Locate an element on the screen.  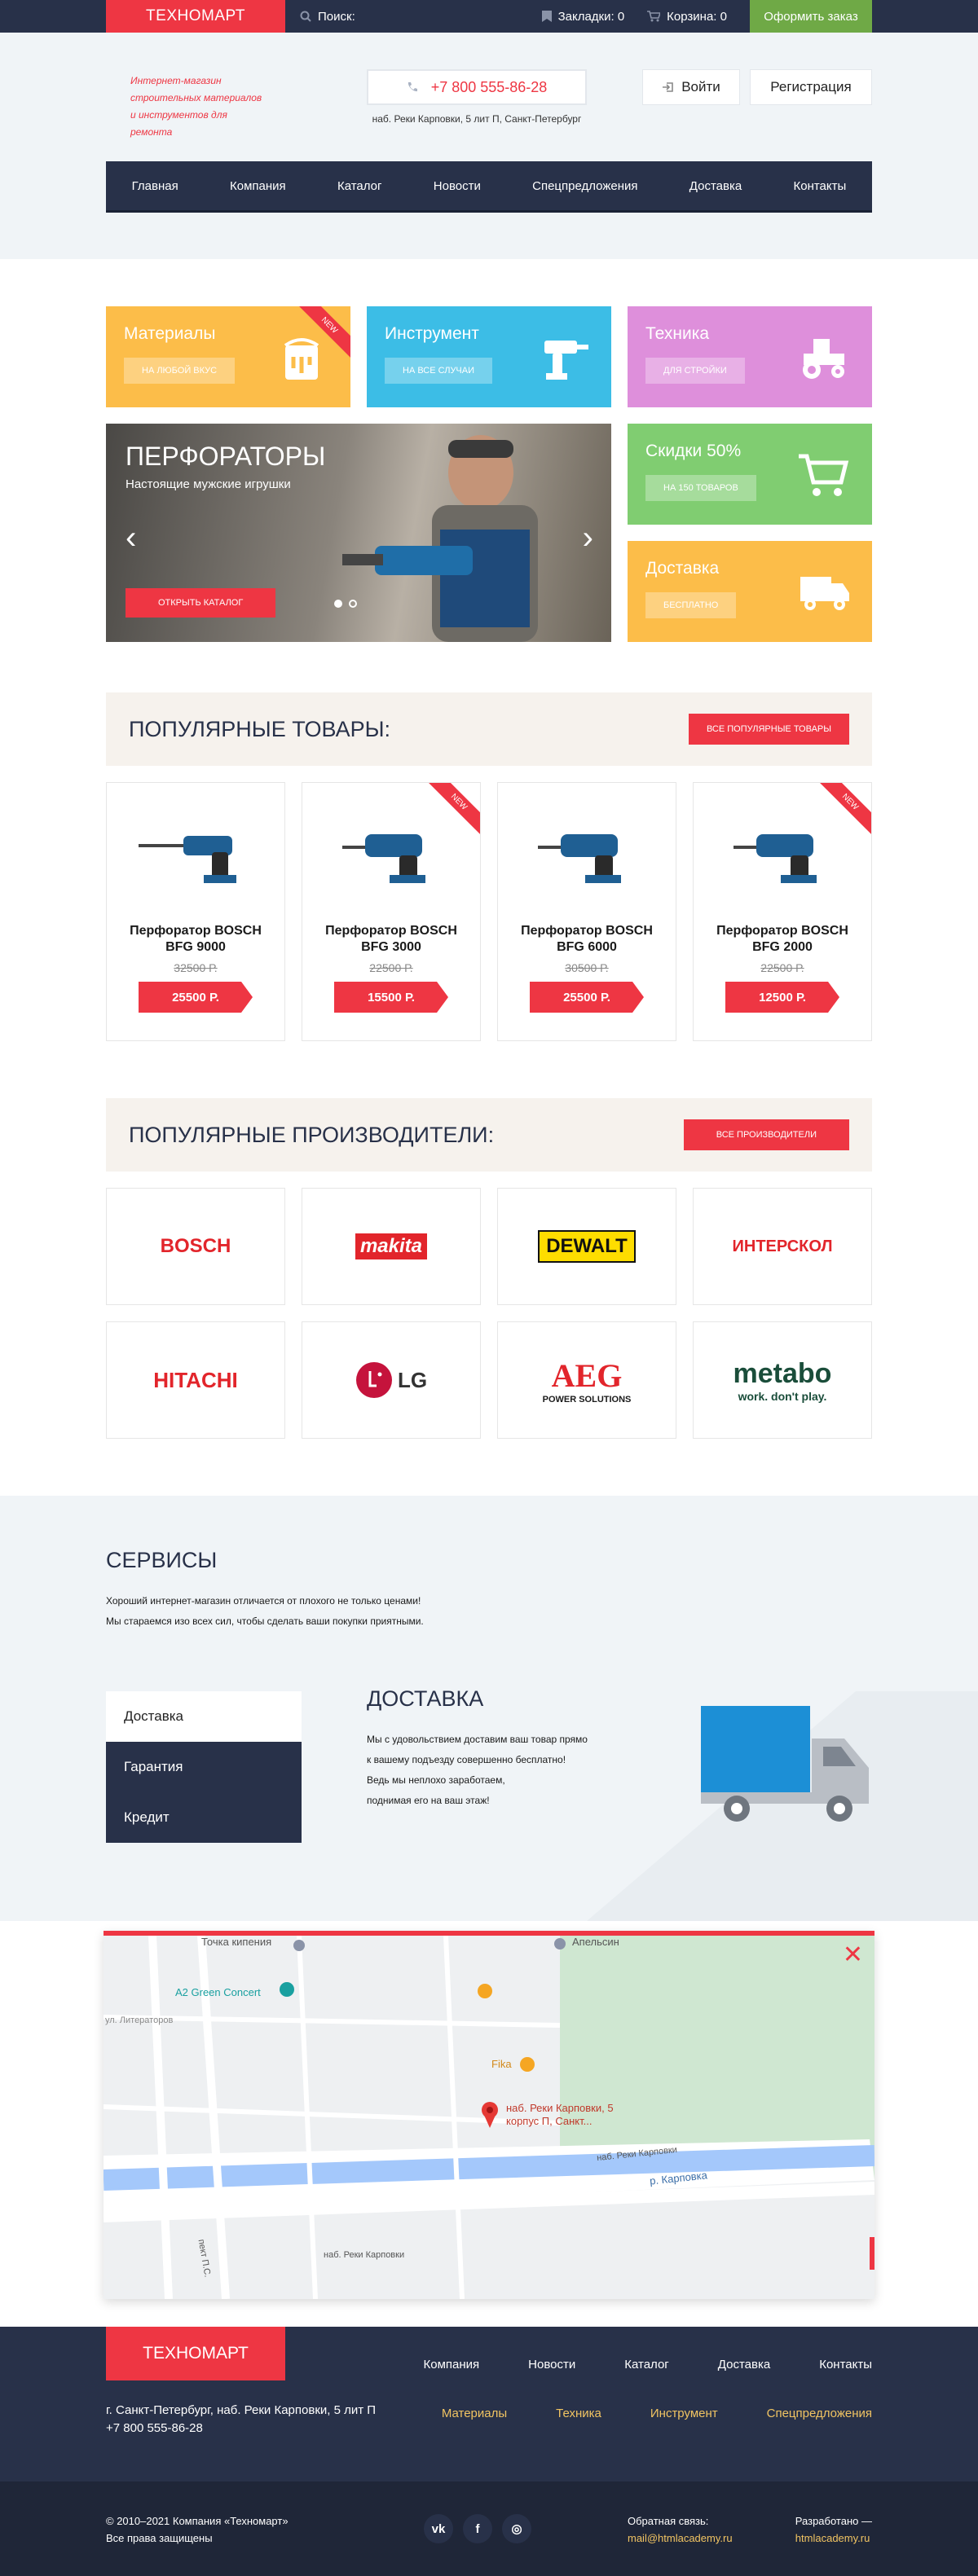
buy-button: 12500 Р. is located at coordinates (782, 997).